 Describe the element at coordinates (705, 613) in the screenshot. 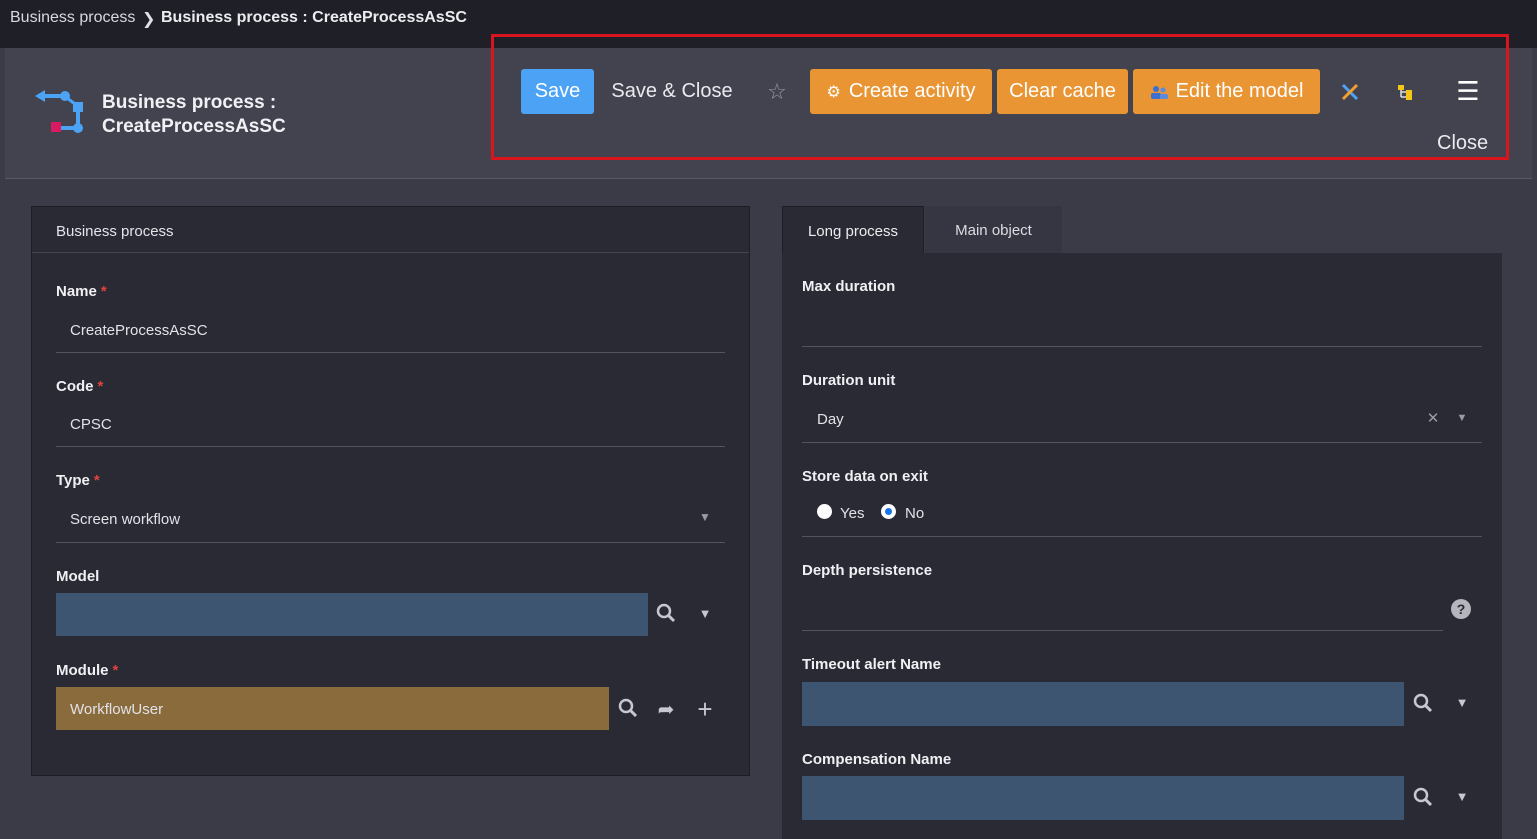

I see `model-dropdown-icon: ▼` at that location.